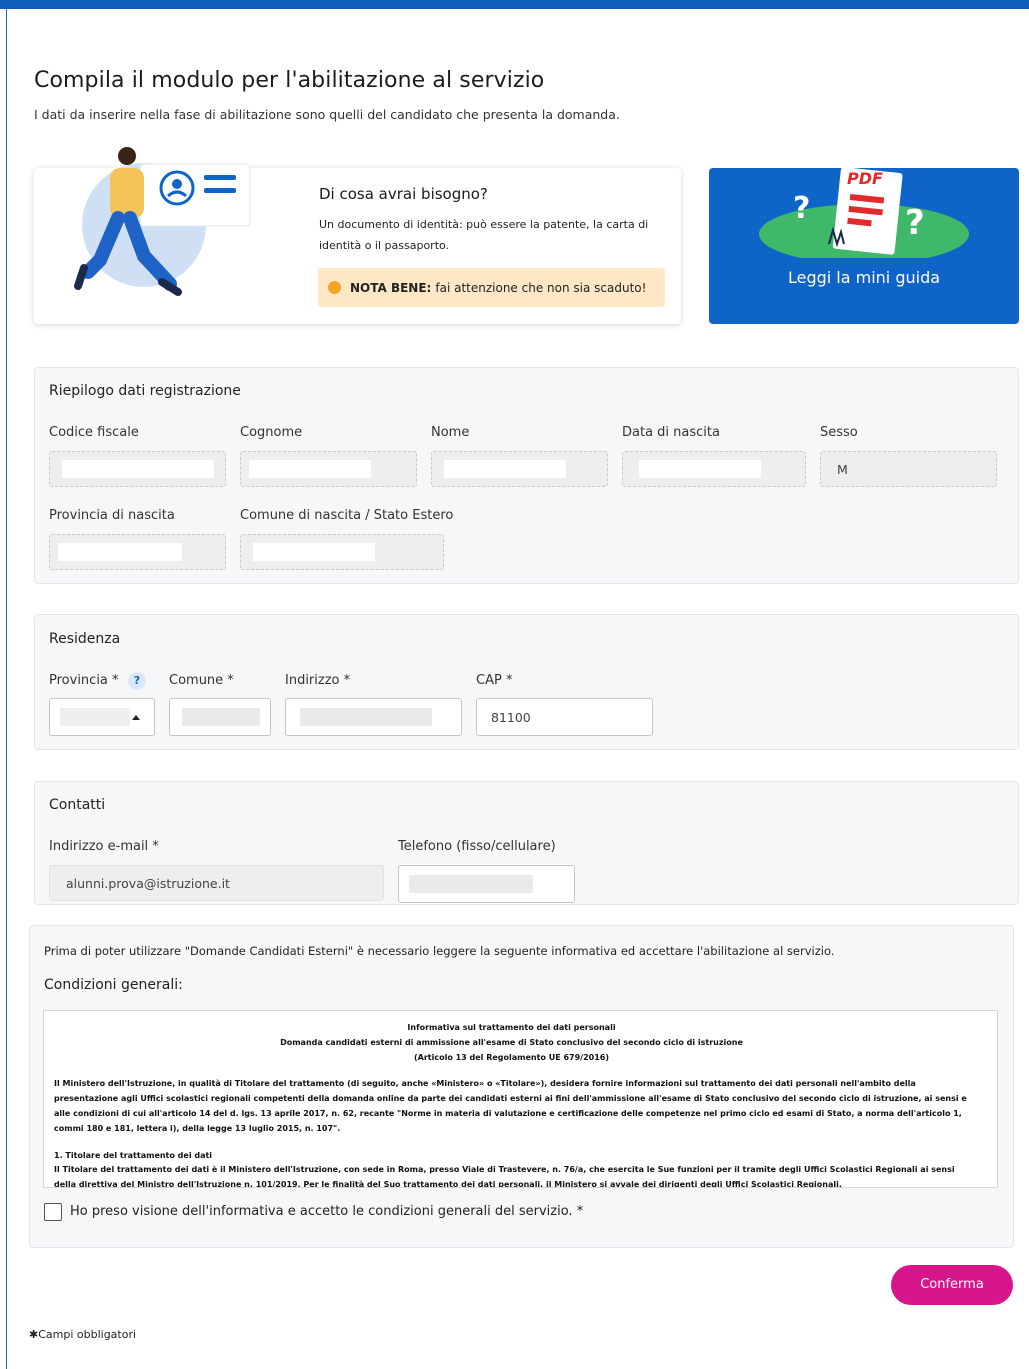  What do you see at coordinates (53, 1212) in the screenshot?
I see `accept-terms-checkbox` at bounding box center [53, 1212].